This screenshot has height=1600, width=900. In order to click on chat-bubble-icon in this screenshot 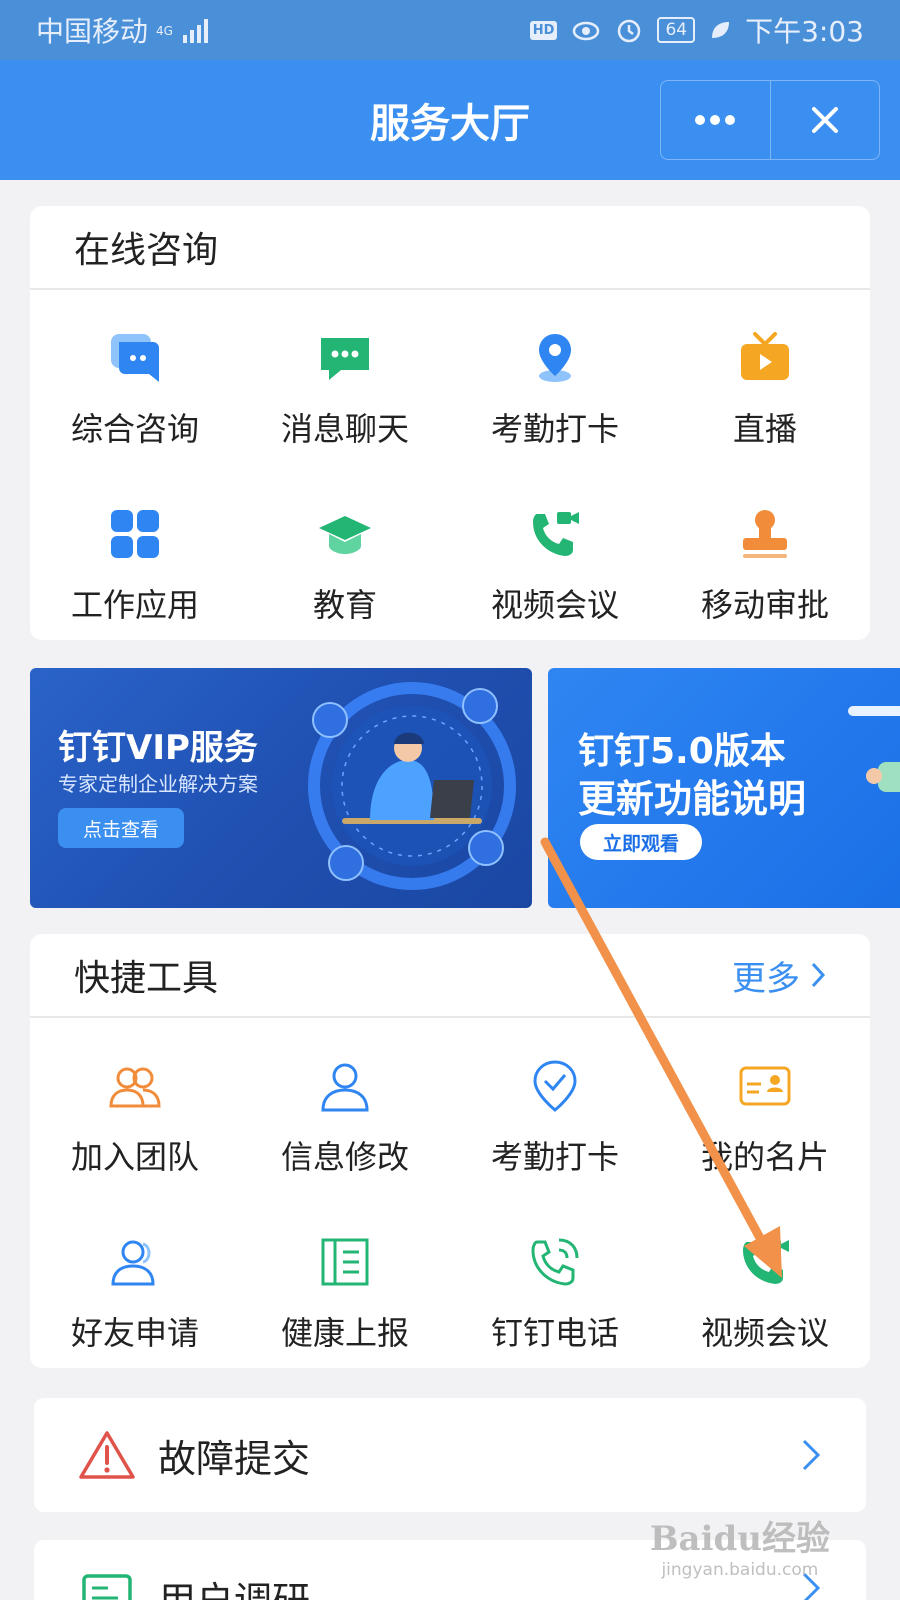, I will do `click(135, 358)`.